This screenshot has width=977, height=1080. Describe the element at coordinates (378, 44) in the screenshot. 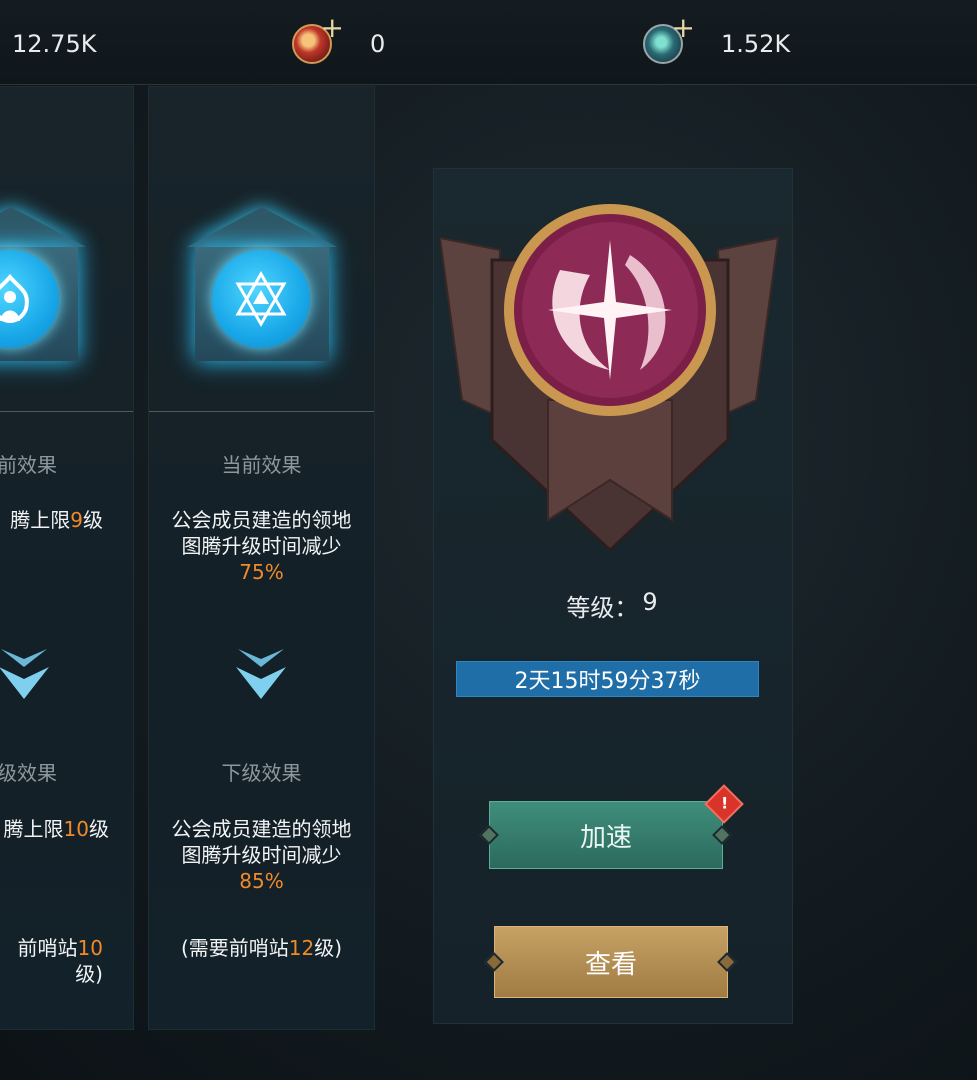

I see `resource-2-value: 0` at that location.